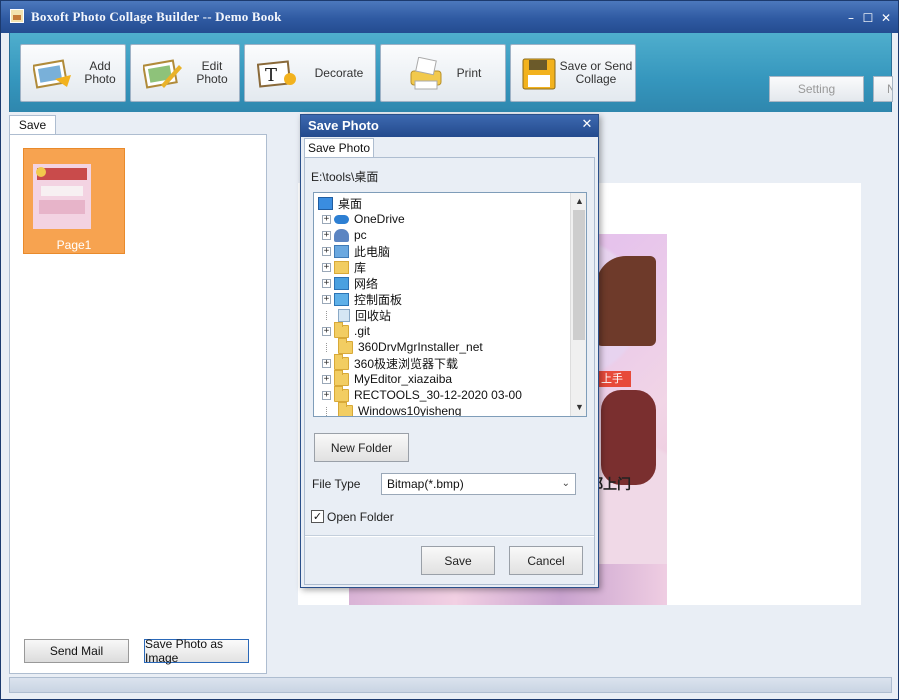 The width and height of the screenshot is (899, 700). Describe the element at coordinates (336, 484) in the screenshot. I see `file-type-label: File Type` at that location.